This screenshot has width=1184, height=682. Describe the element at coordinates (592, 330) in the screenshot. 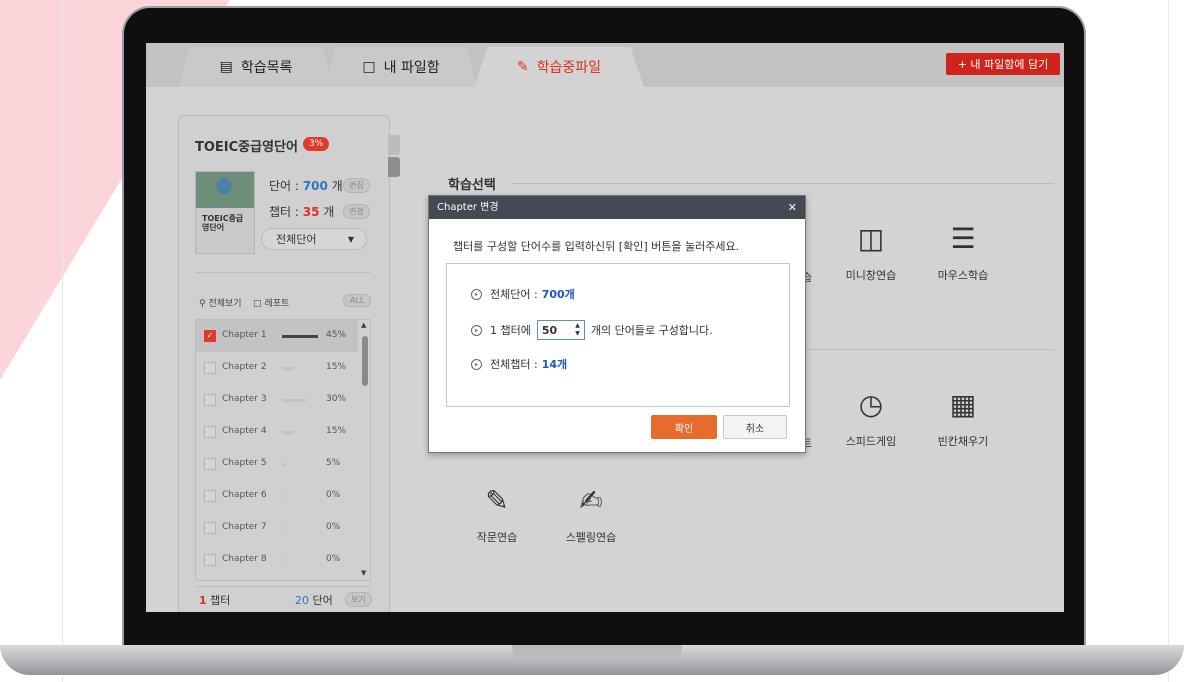

I see `per-chapter-line: ▸ 1 챕터에 50 ▲ ▼ 개의 단어들로 구성합니다.` at that location.